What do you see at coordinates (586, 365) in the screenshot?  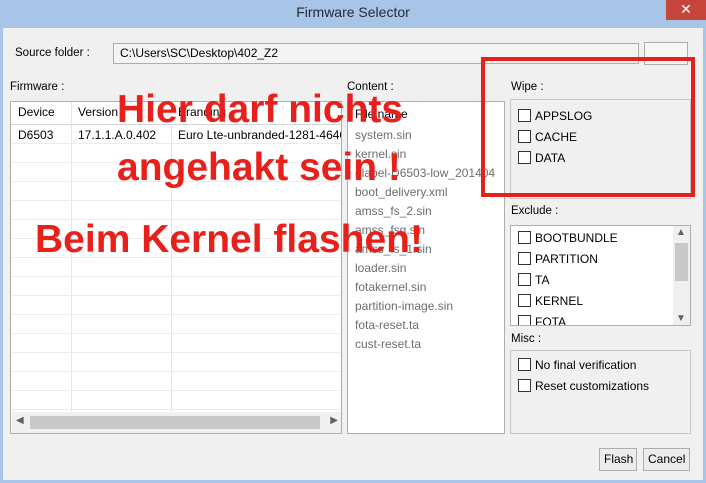 I see `checkbox-label: No final verification` at bounding box center [586, 365].